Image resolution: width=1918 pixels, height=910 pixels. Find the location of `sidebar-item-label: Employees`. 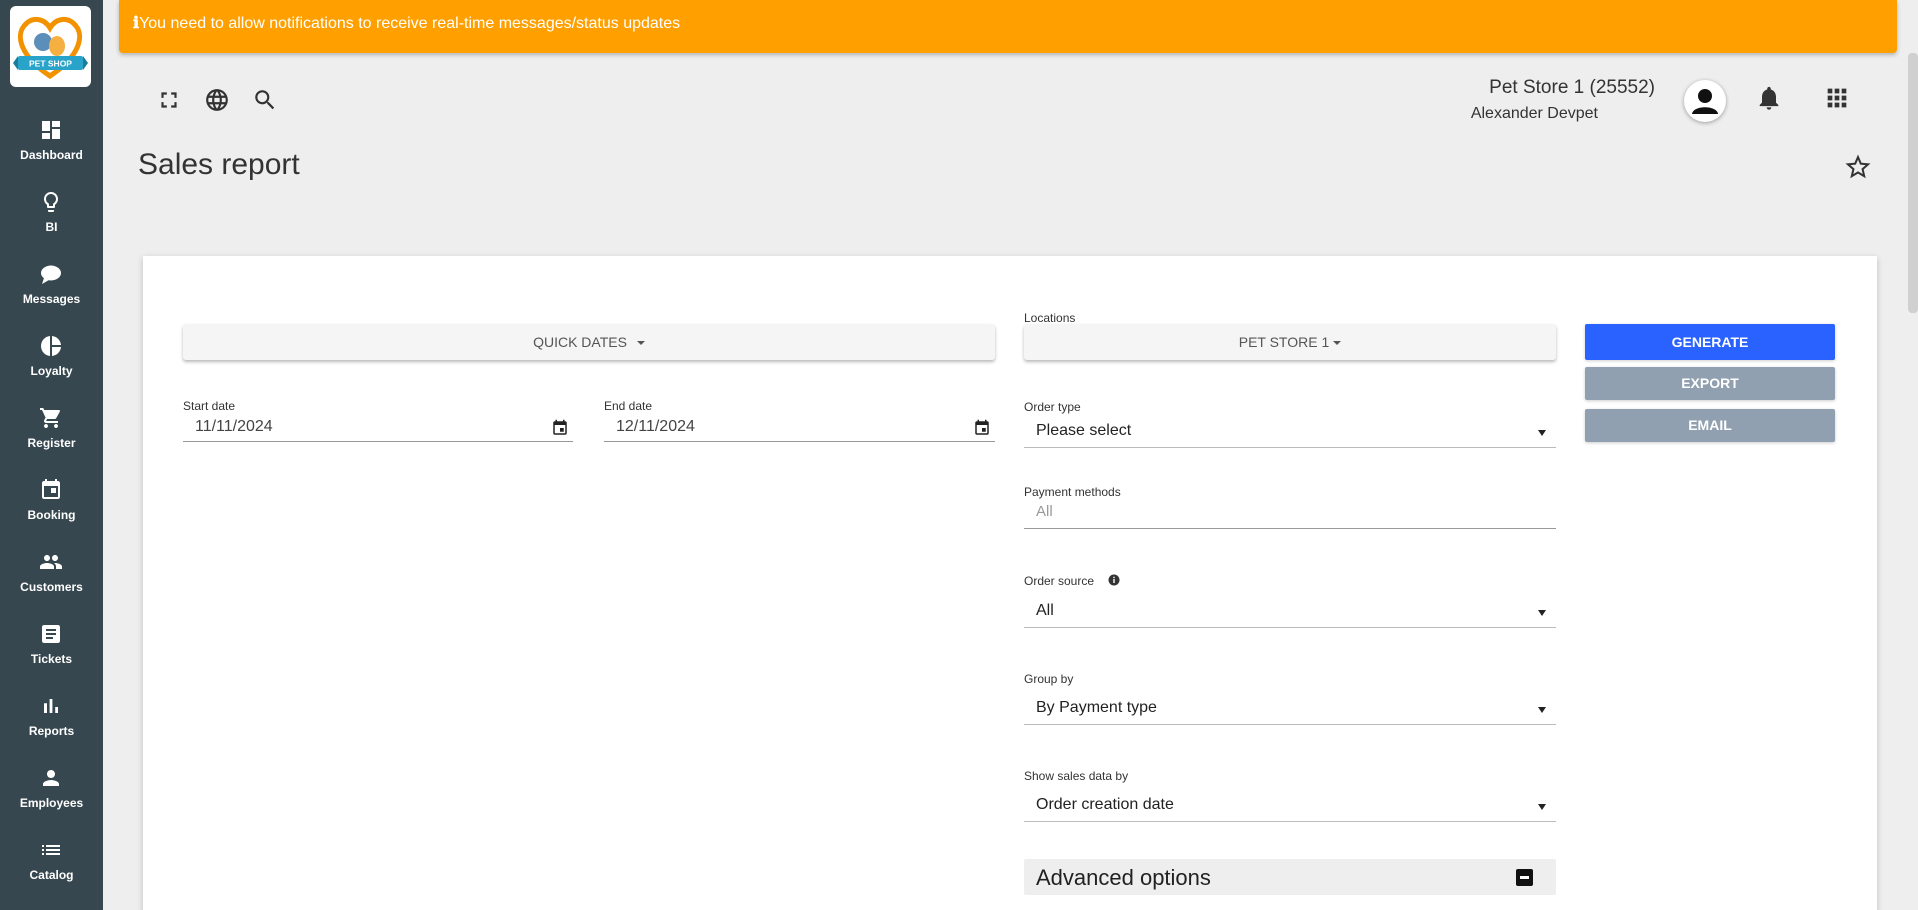

sidebar-item-label: Employees is located at coordinates (51, 803).